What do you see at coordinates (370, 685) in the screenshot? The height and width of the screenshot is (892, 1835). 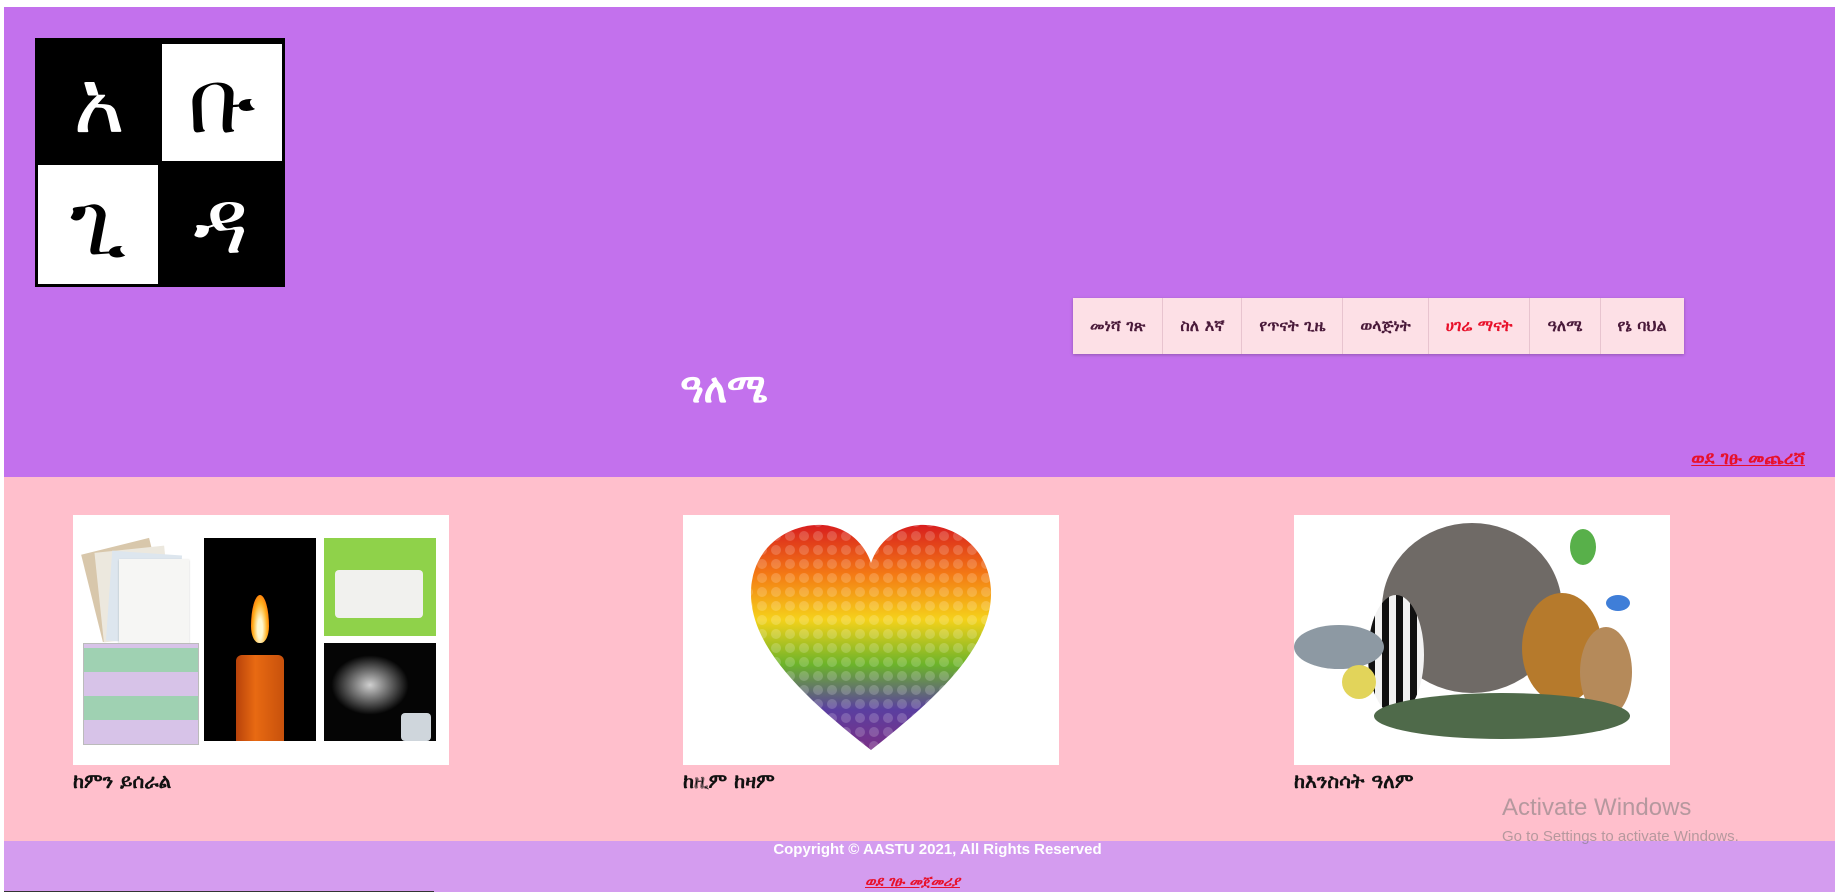 I see `perfume-mist` at bounding box center [370, 685].